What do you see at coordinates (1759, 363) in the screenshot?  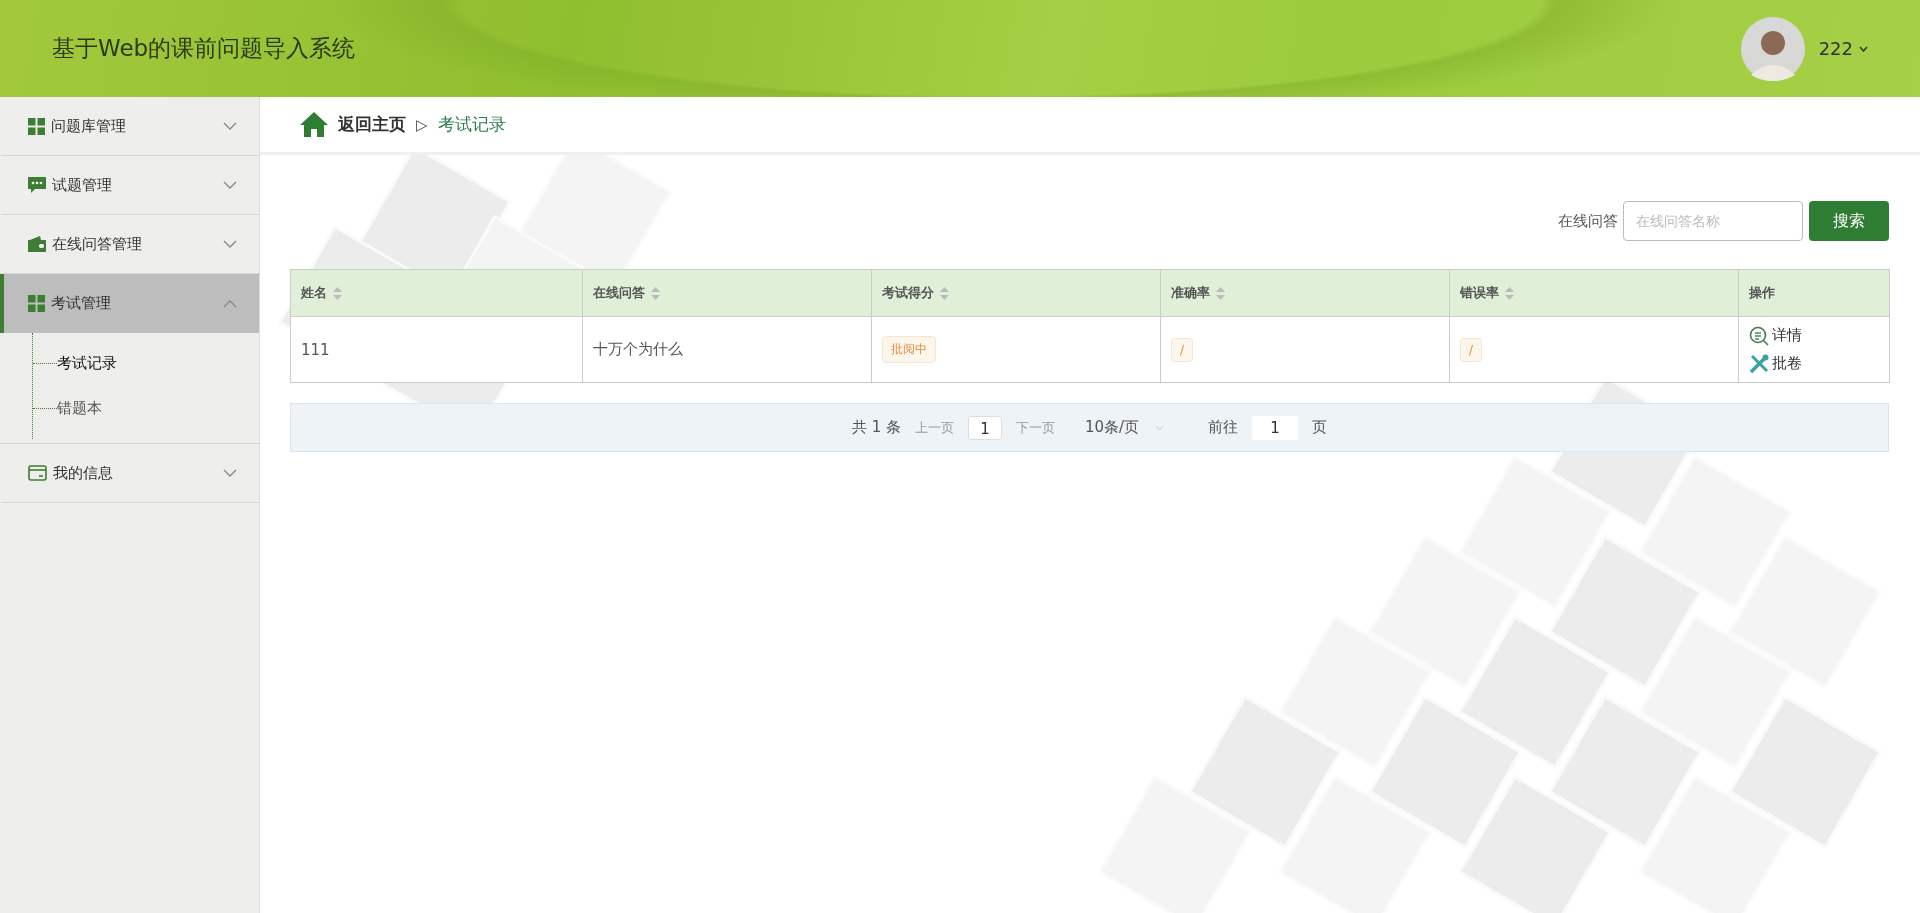 I see `tools-icon` at bounding box center [1759, 363].